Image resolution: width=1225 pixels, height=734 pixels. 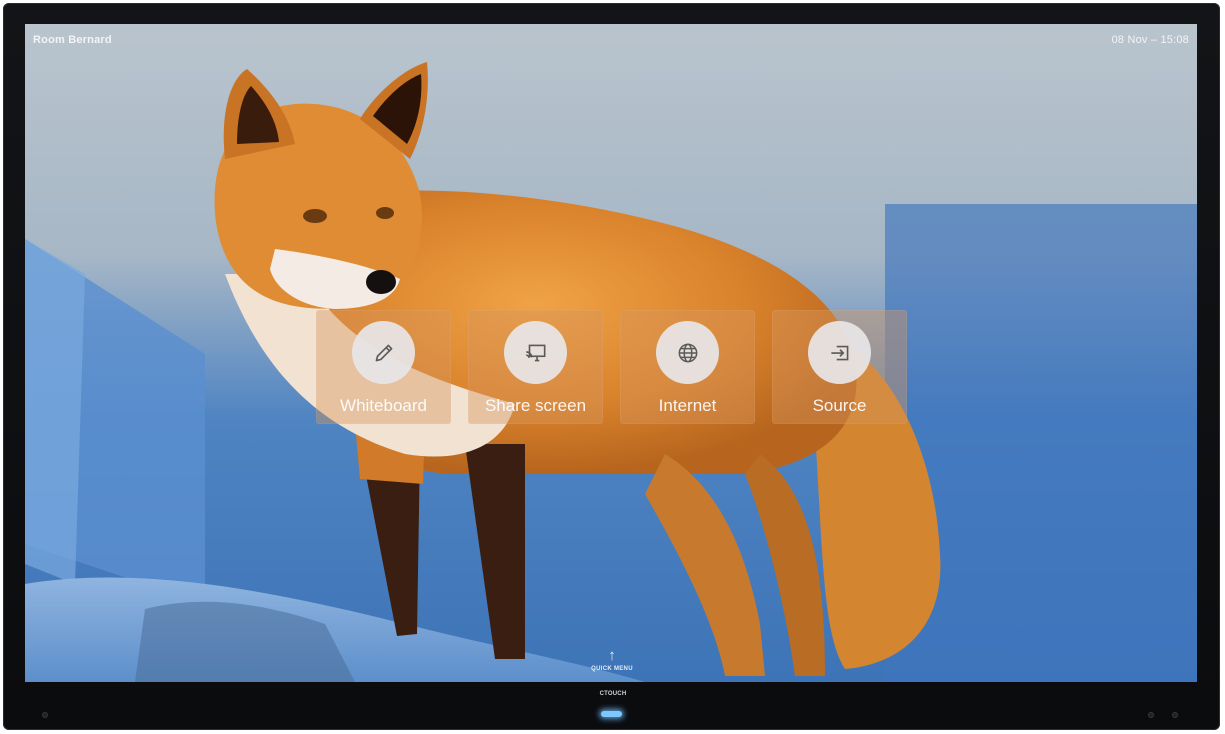 I want to click on camera-sensor, so click(x=1151, y=715).